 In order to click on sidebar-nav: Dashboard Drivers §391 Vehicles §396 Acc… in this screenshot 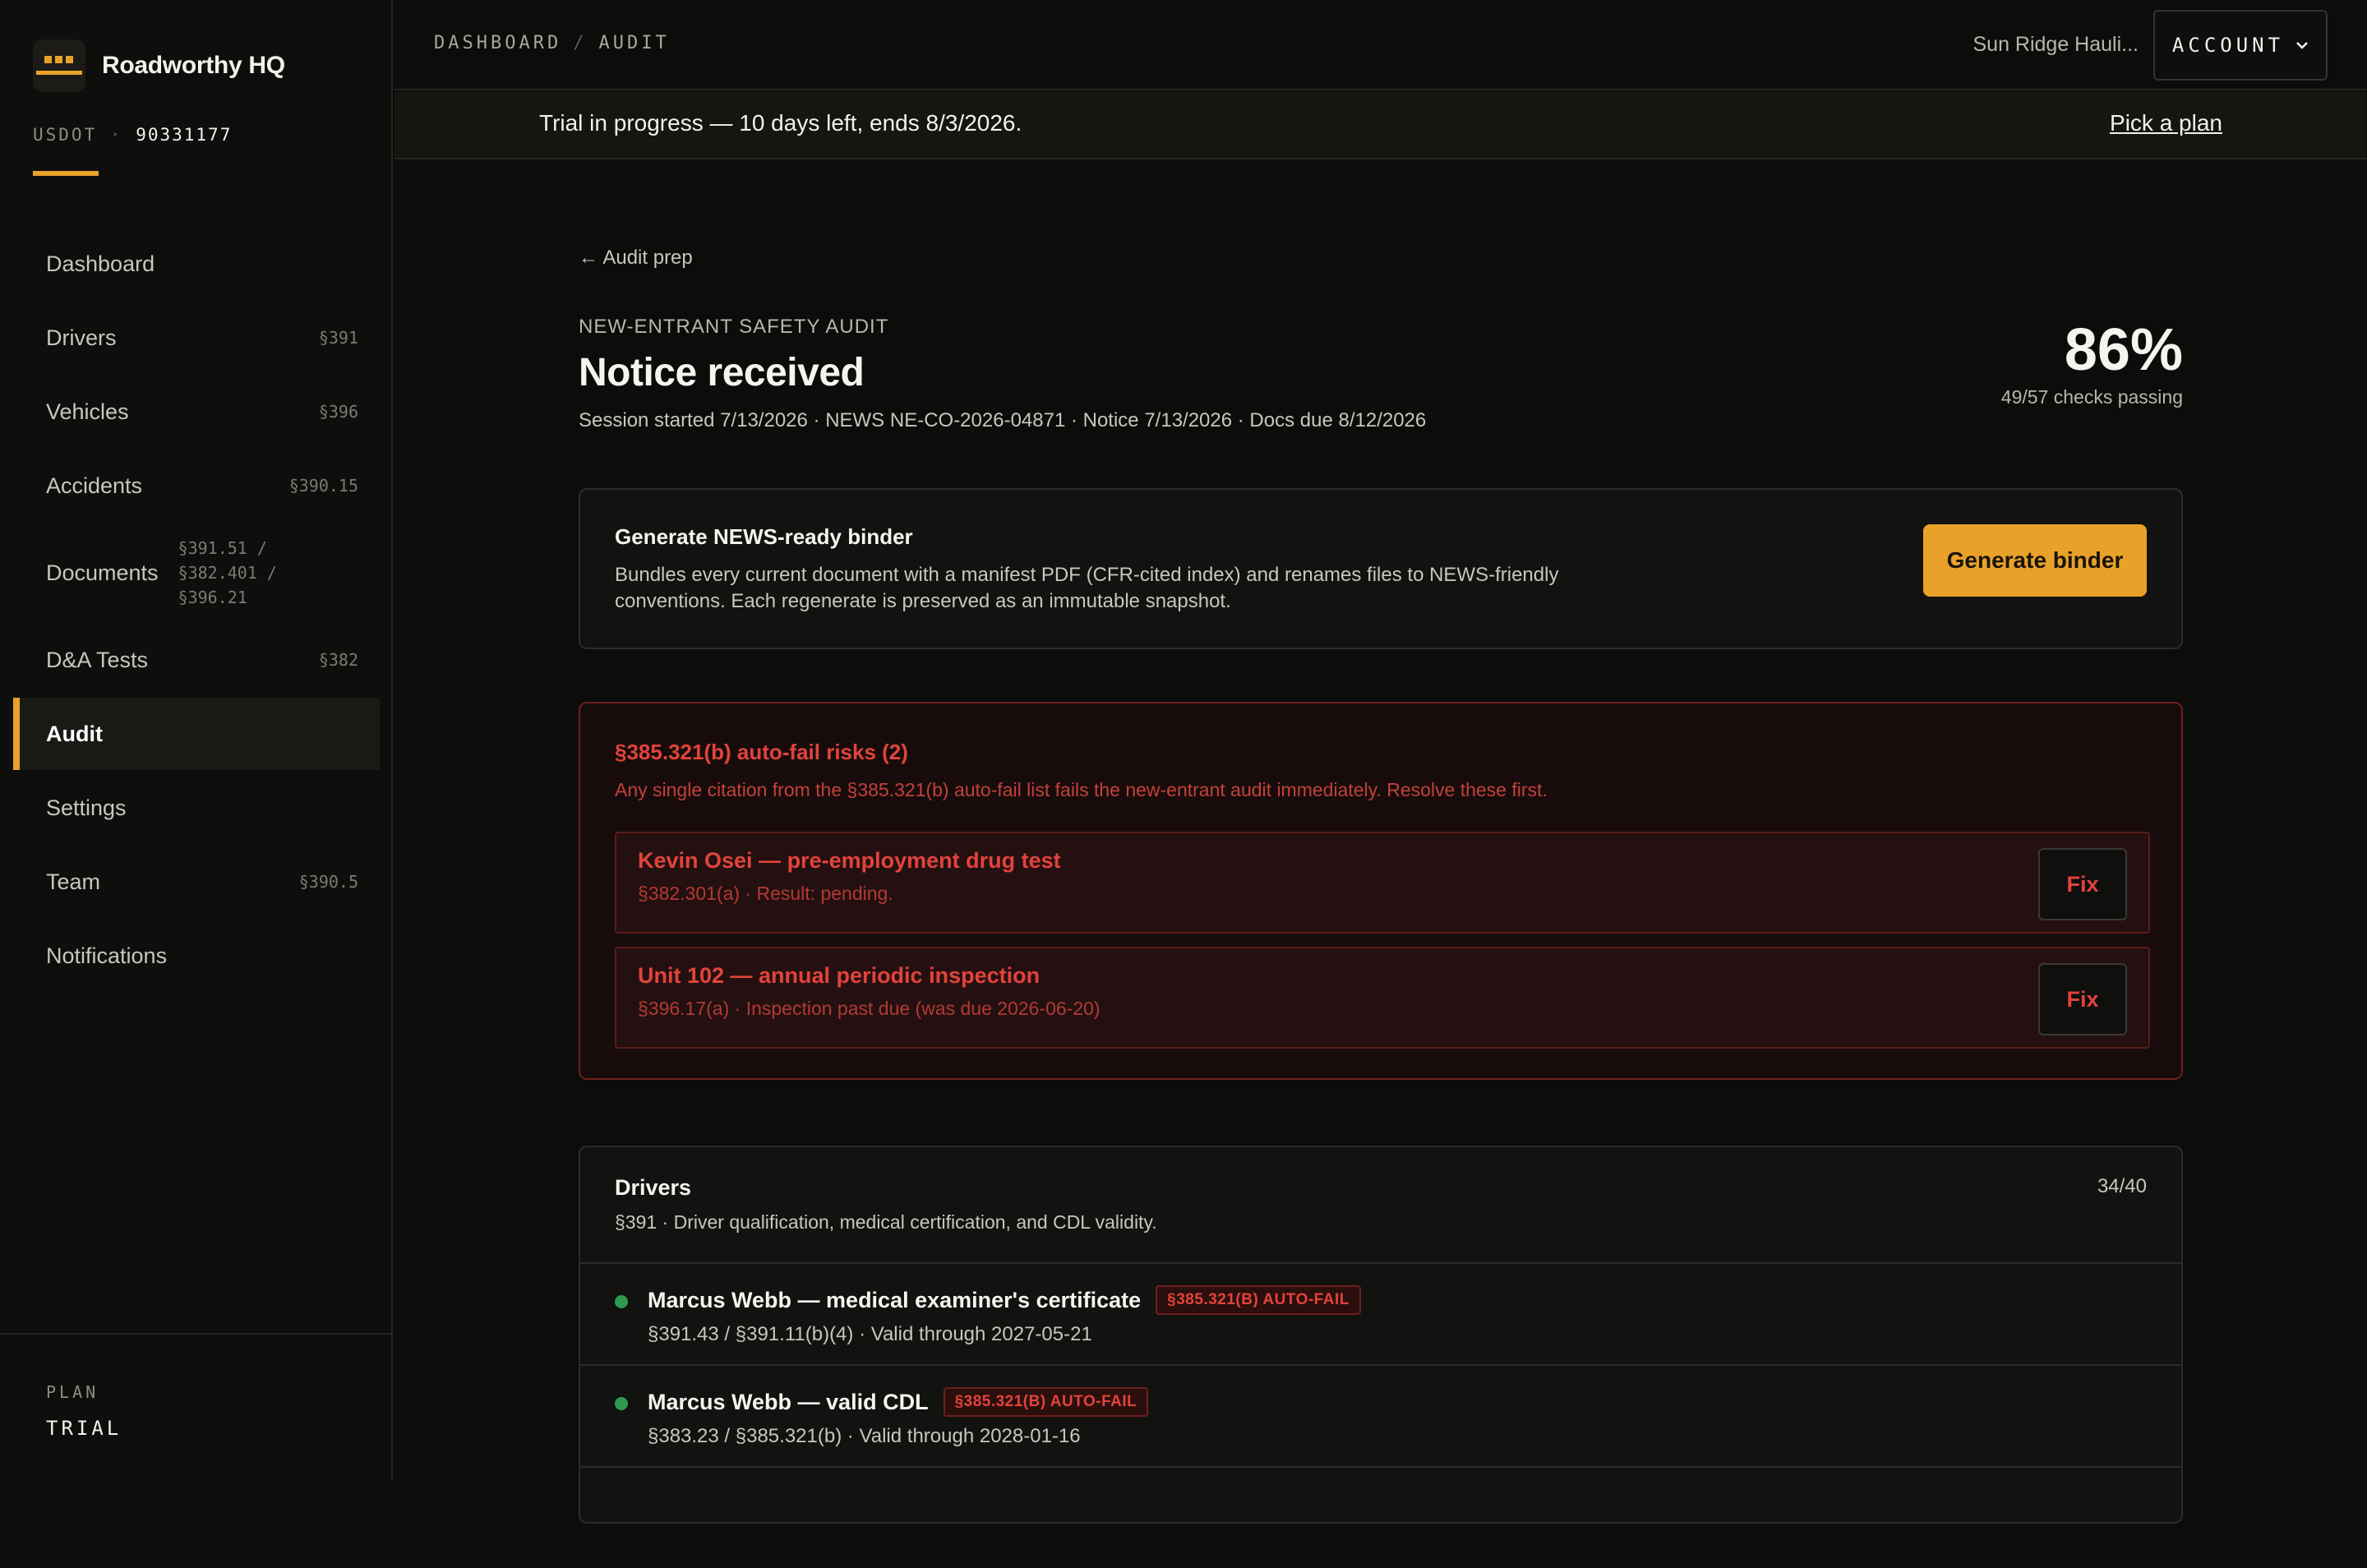, I will do `click(196, 611)`.